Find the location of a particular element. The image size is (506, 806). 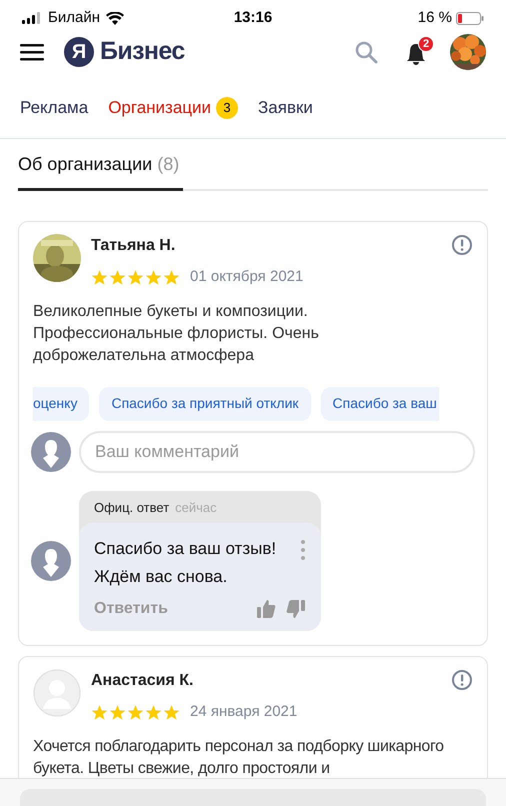

menu-icon is located at coordinates (32, 52).